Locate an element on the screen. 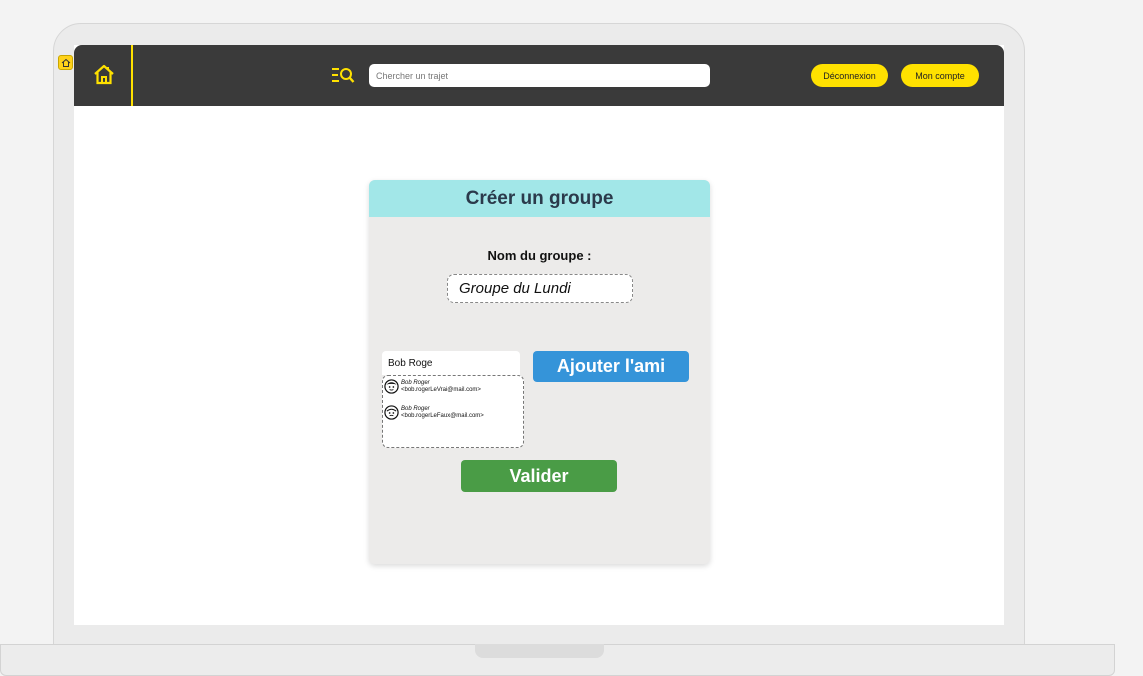 This screenshot has height=676, width=1143. search-list-icon is located at coordinates (343, 75).